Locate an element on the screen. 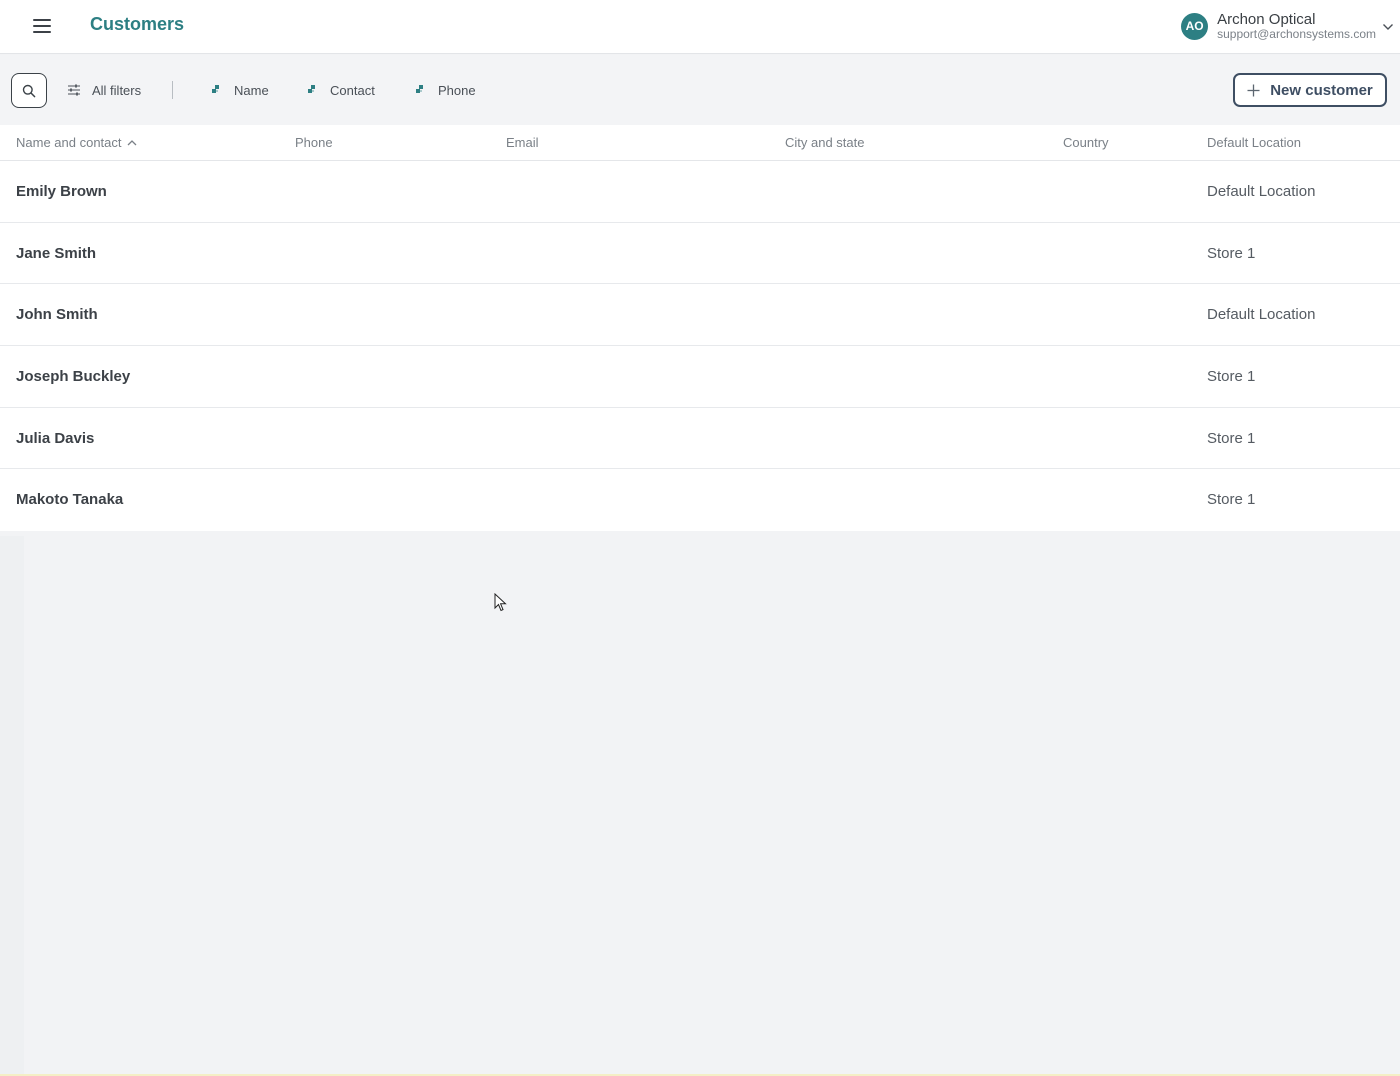 The height and width of the screenshot is (1076, 1400). search-button is located at coordinates (29, 90).